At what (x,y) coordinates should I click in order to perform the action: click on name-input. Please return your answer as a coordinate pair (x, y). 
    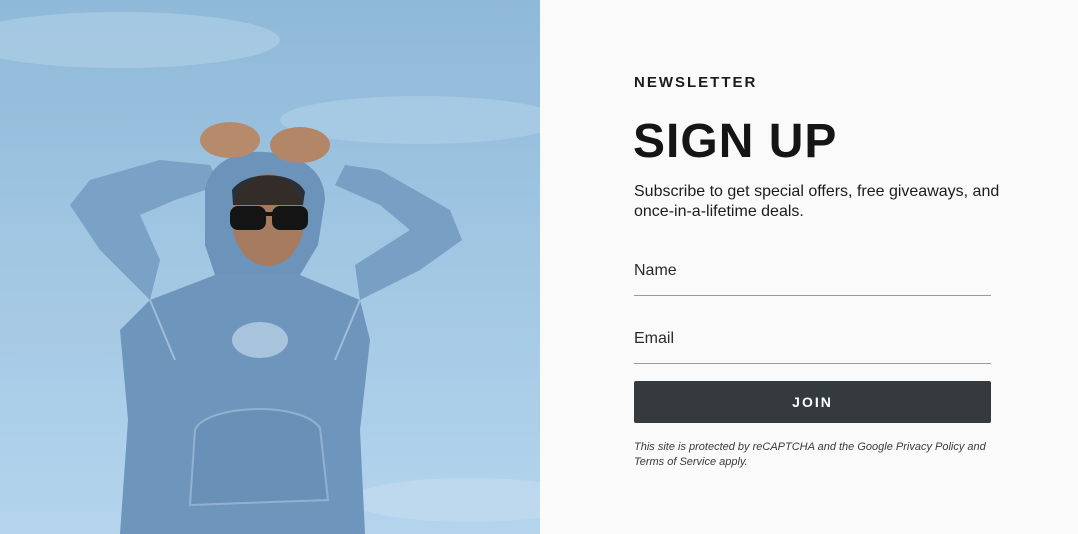
    Looking at the image, I should click on (812, 275).